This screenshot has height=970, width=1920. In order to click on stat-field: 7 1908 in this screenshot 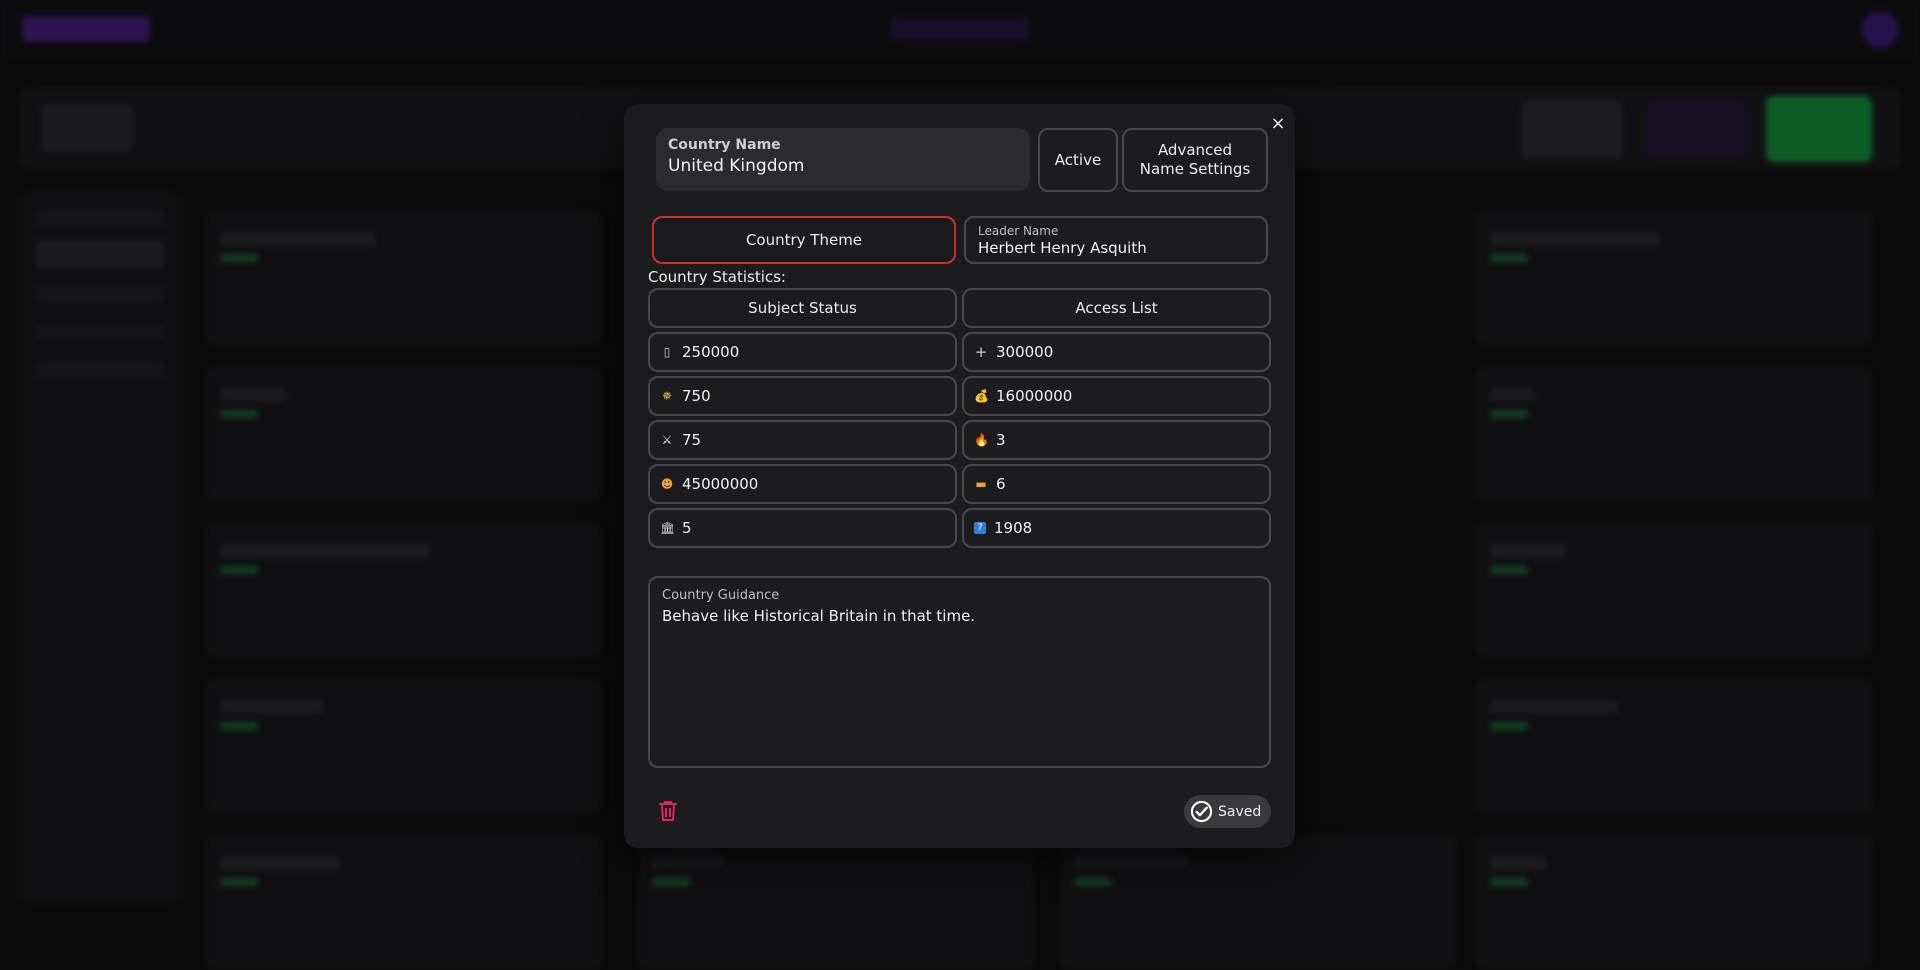, I will do `click(1116, 528)`.